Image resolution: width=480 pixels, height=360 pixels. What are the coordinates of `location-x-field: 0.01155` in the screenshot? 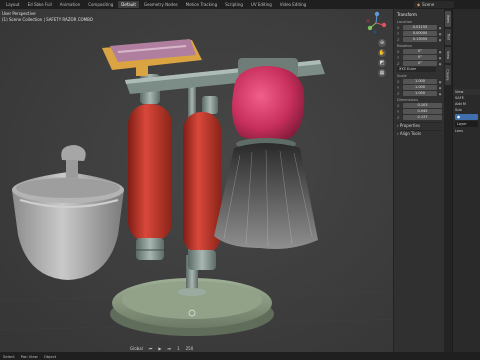 It's located at (420, 27).